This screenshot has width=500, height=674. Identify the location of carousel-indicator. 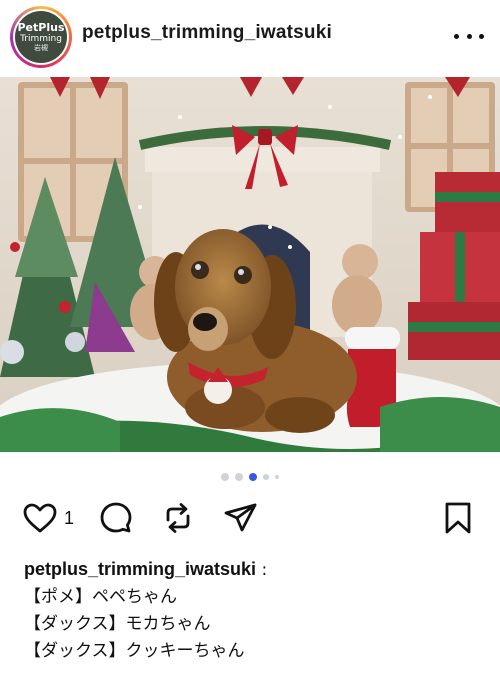
(250, 477).